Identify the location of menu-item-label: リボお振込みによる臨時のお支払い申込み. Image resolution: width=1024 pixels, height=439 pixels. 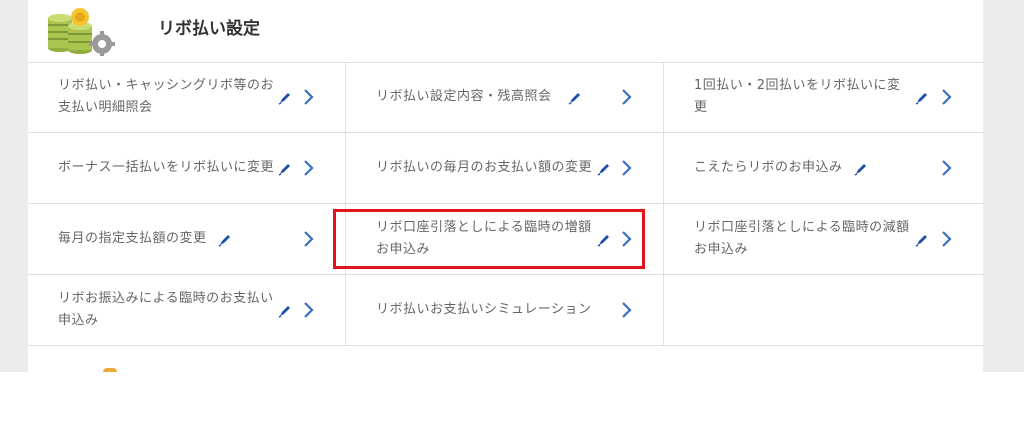
(166, 309).